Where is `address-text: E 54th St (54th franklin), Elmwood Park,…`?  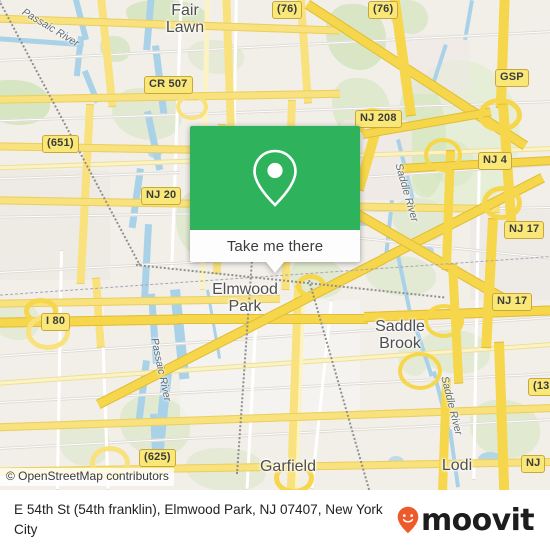
address-text: E 54th St (54th franklin), Elmwood Park,… is located at coordinates (198, 519).